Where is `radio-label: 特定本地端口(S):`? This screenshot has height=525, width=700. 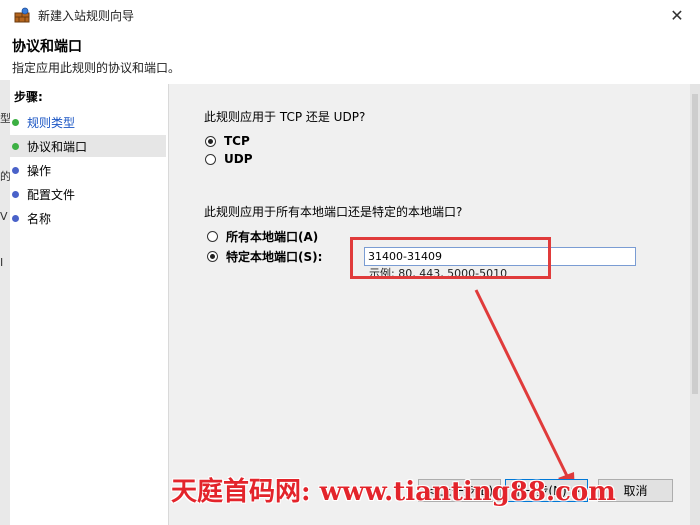 radio-label: 特定本地端口(S): is located at coordinates (274, 257).